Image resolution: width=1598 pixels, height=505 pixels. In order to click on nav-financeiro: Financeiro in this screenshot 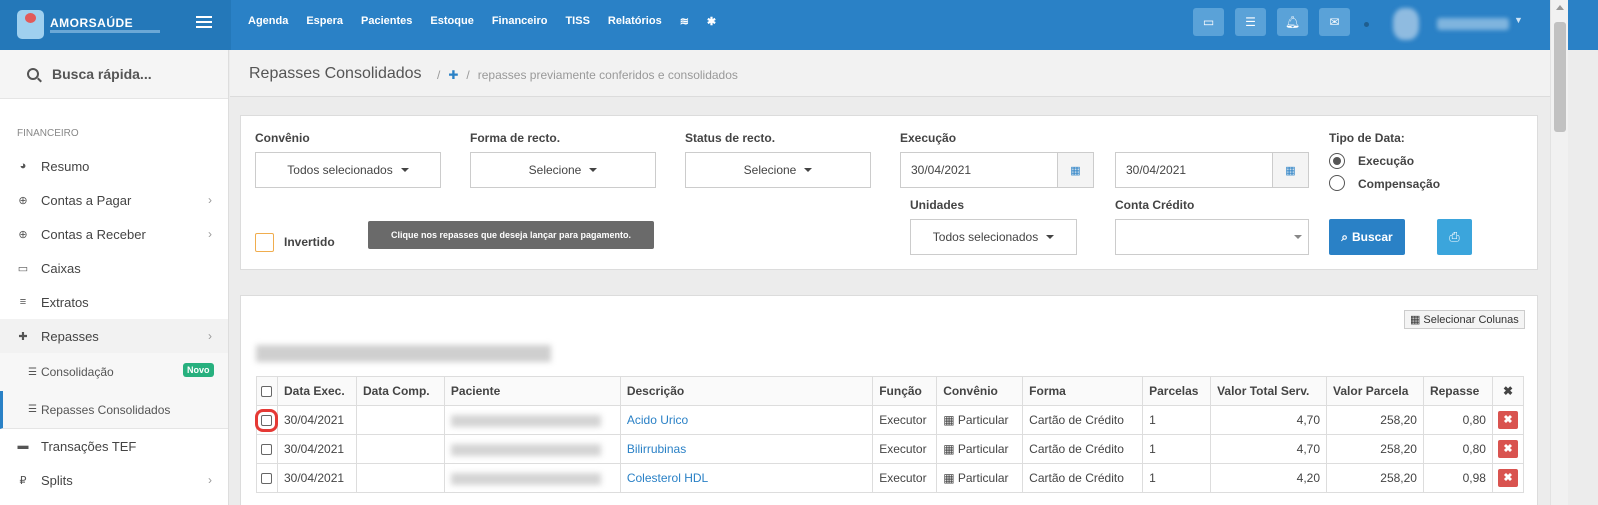, I will do `click(520, 21)`.